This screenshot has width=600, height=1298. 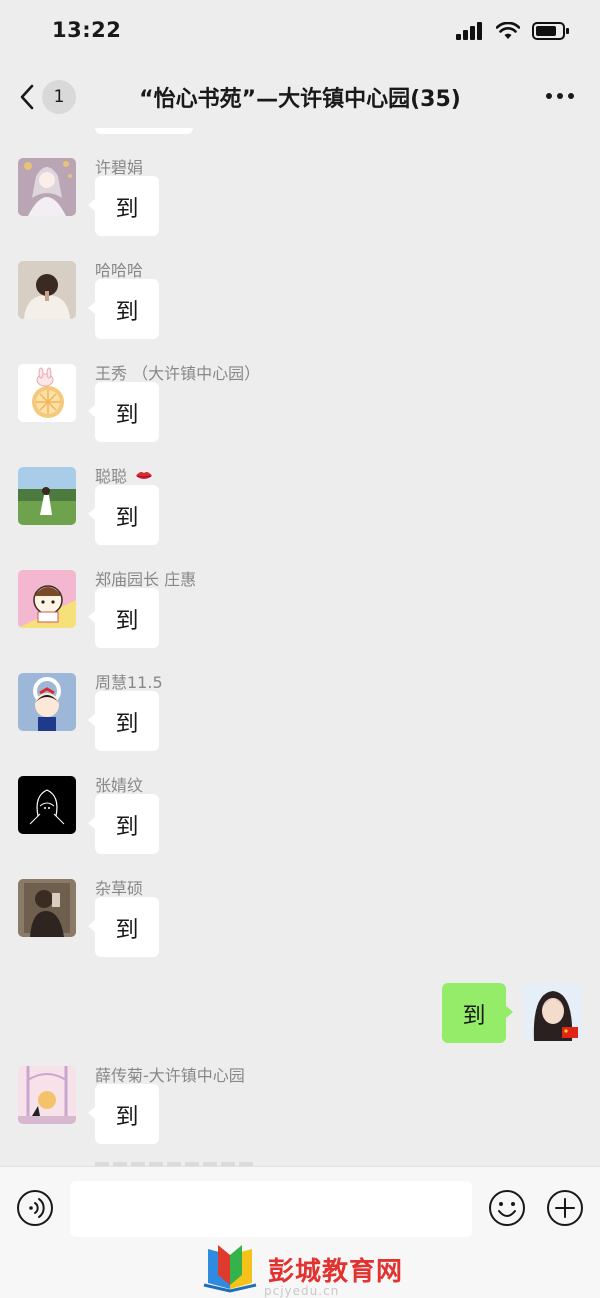 What do you see at coordinates (300, 99) in the screenshot?
I see `chat-title: “怡心书苑”—大许镇中心园(35)` at bounding box center [300, 99].